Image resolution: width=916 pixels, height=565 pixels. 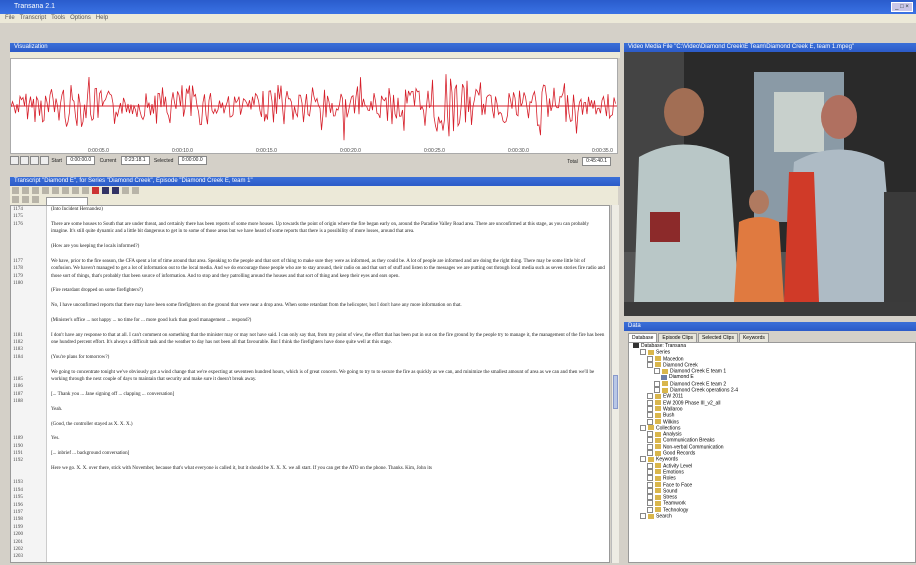 I want to click on data-panel-title: Data, so click(x=770, y=326).